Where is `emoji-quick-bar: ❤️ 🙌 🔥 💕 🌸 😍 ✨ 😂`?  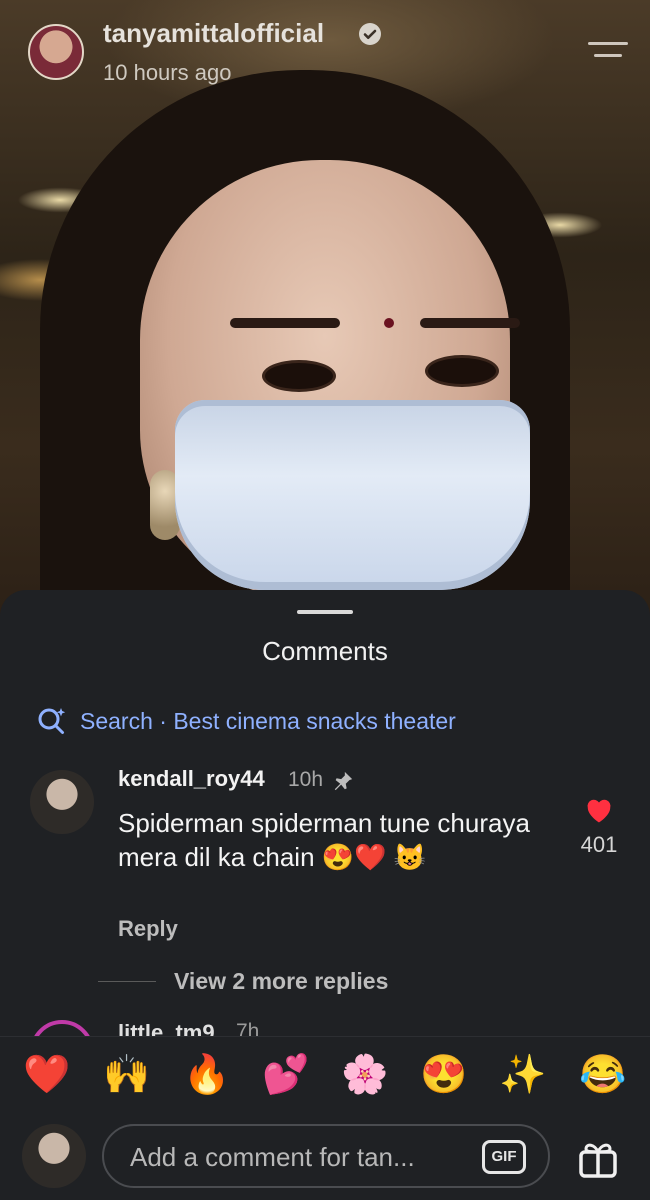
emoji-quick-bar: ❤️ 🙌 🔥 💕 🌸 😍 ✨ 😂 is located at coordinates (325, 1078).